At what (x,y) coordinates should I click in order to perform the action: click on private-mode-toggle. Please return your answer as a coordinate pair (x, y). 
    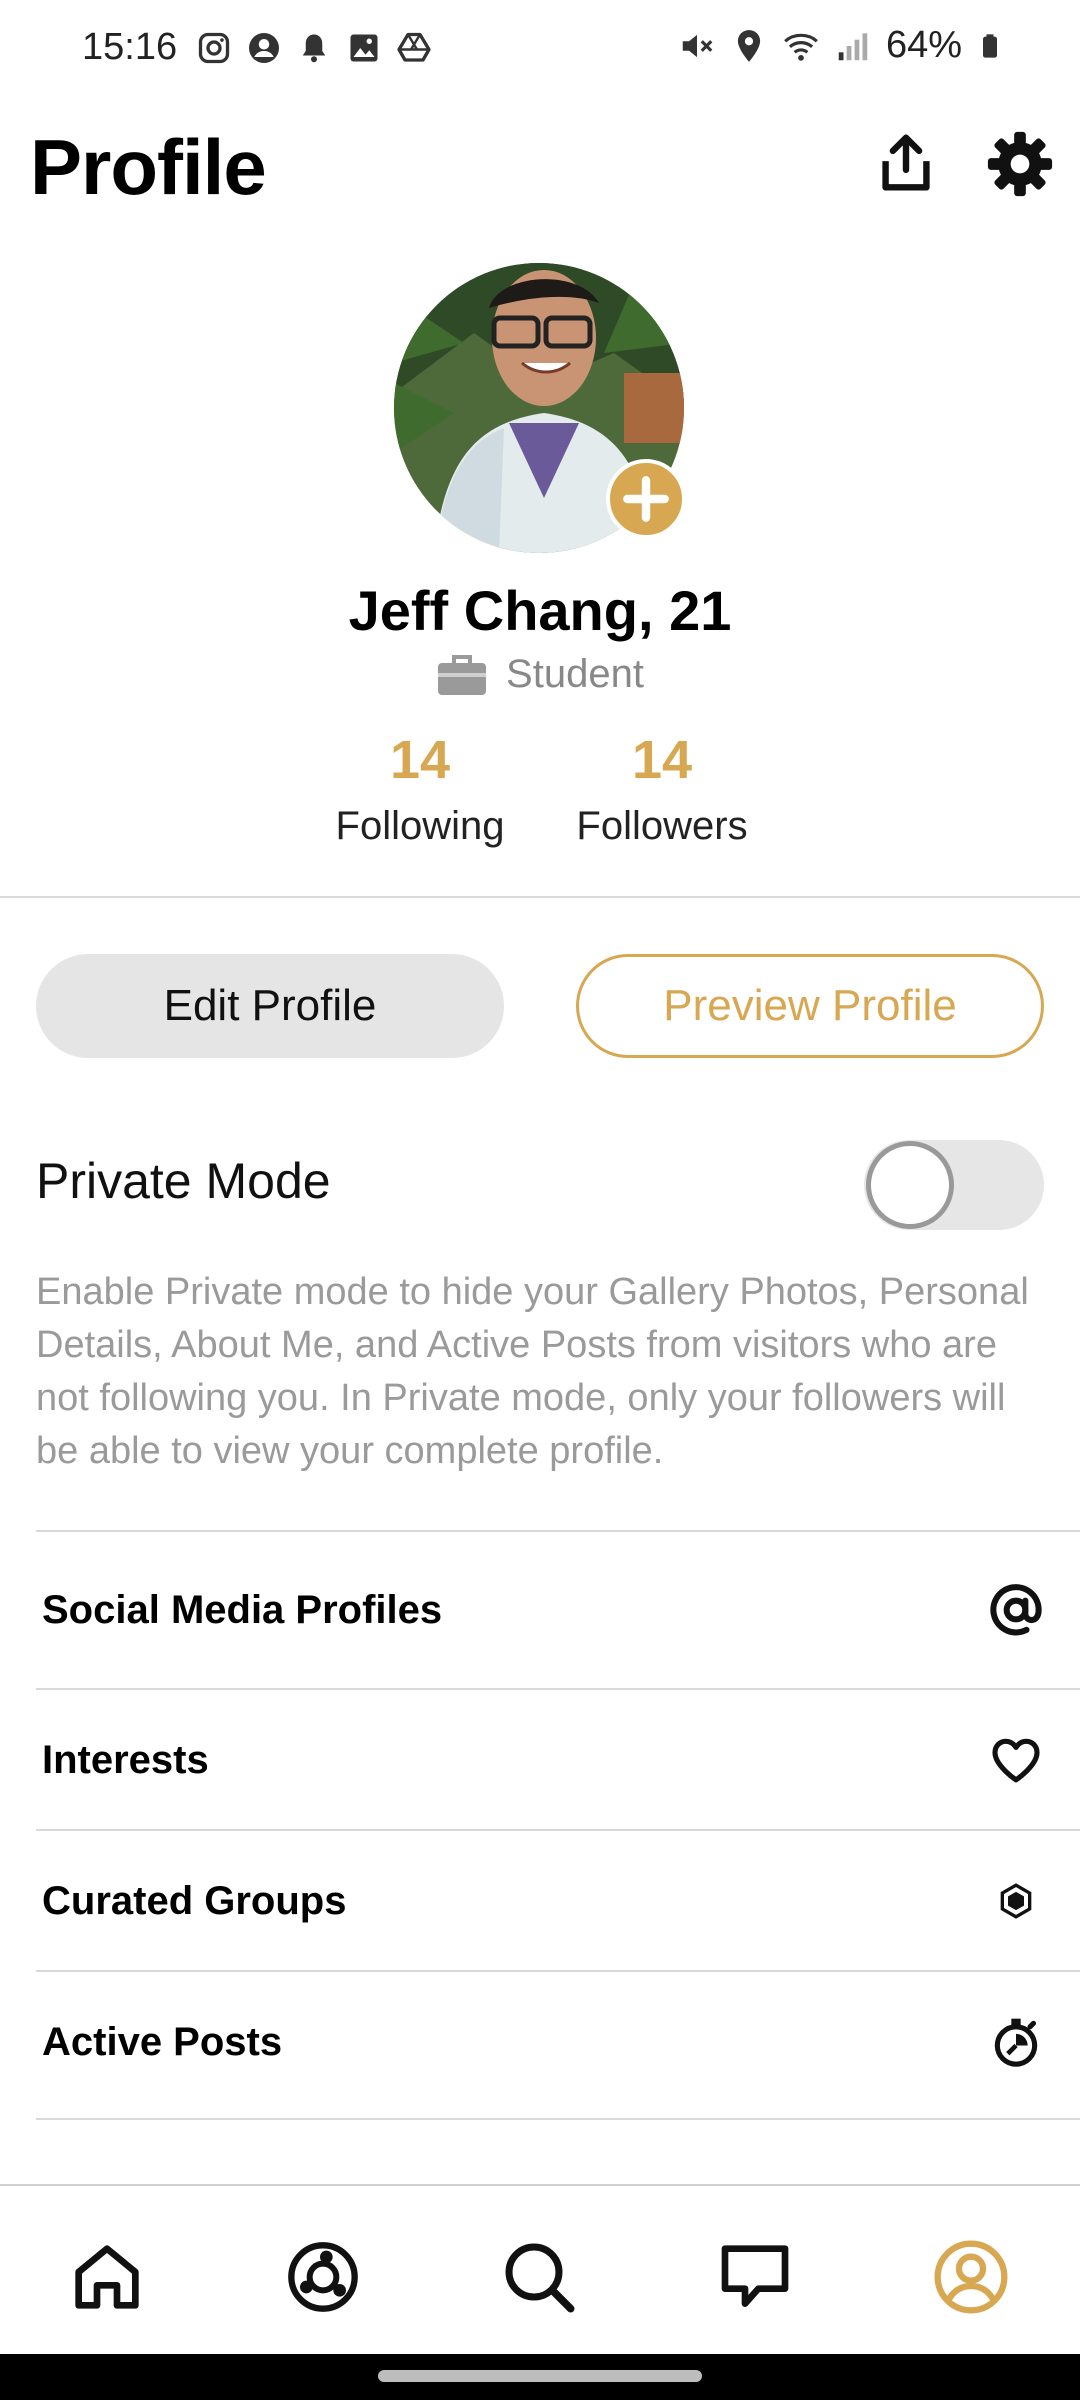
    Looking at the image, I should click on (954, 1185).